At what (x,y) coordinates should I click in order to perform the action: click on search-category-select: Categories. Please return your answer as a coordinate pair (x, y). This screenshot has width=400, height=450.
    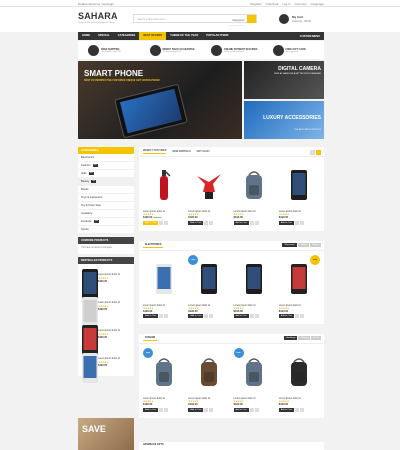
    Looking at the image, I should click on (237, 22).